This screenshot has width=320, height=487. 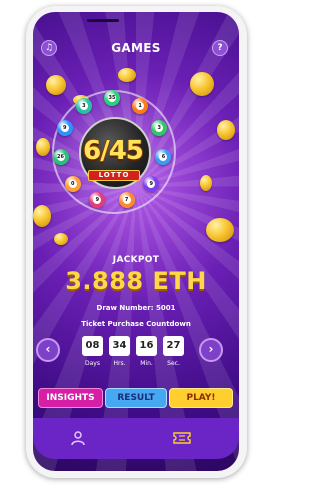 I want to click on draw-number: Draw Number: 5001, so click(x=136, y=308).